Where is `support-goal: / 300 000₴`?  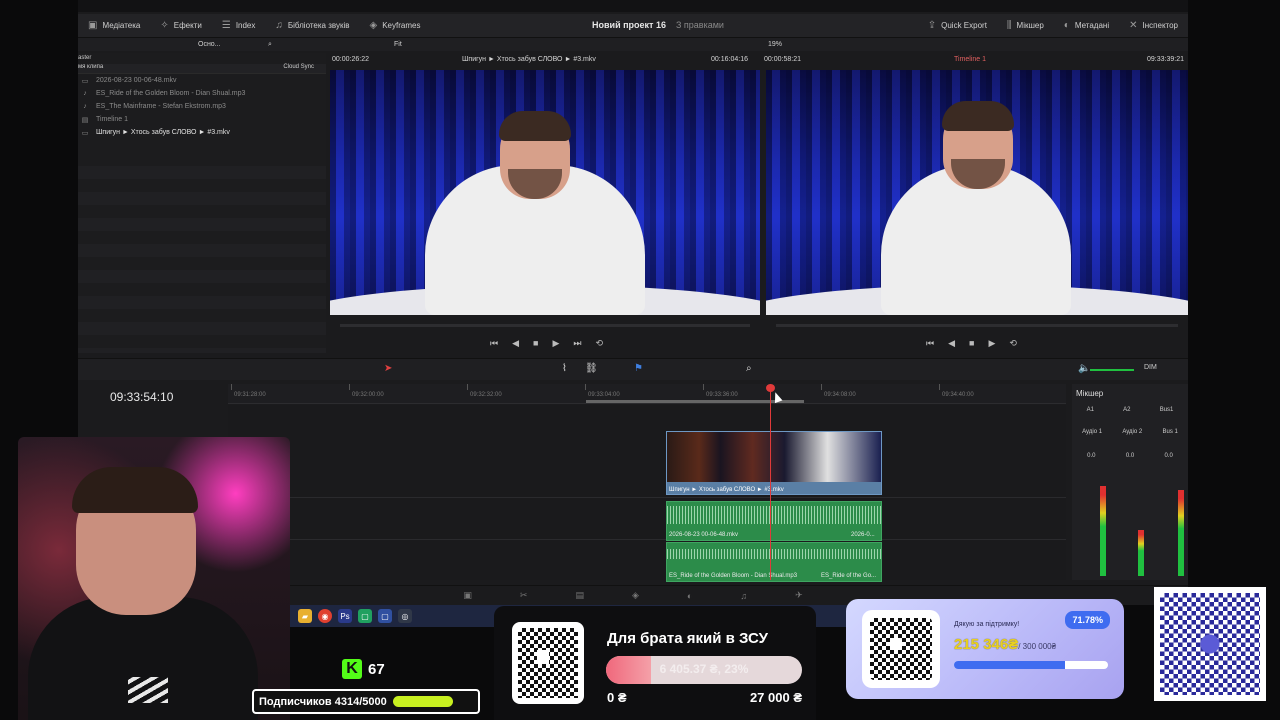 support-goal: / 300 000₴ is located at coordinates (1037, 646).